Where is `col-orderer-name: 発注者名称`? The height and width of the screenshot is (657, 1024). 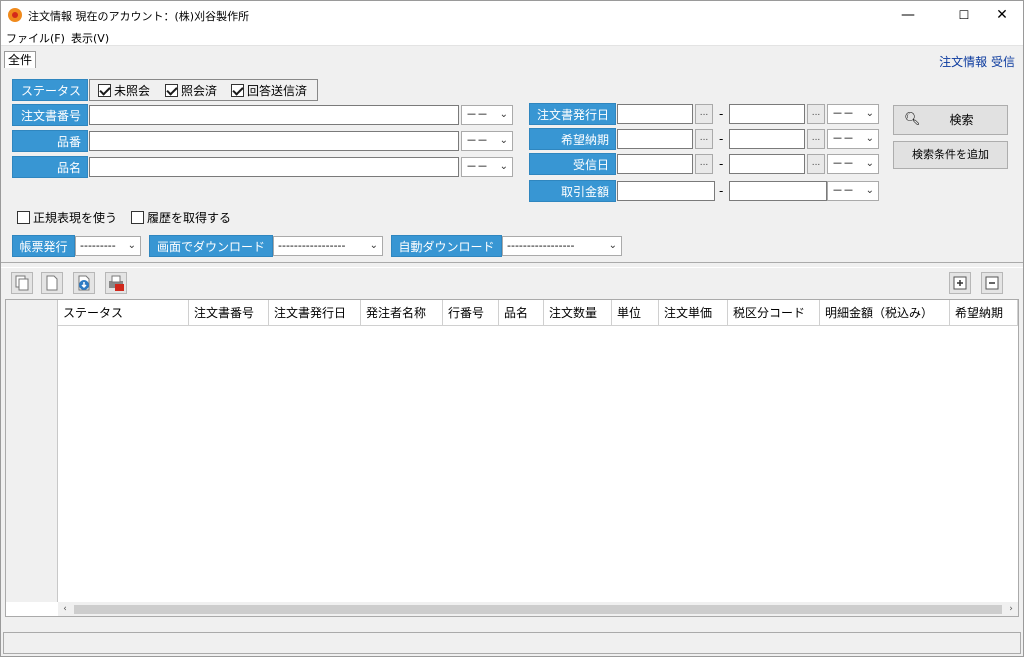 col-orderer-name: 発注者名称 is located at coordinates (402, 313).